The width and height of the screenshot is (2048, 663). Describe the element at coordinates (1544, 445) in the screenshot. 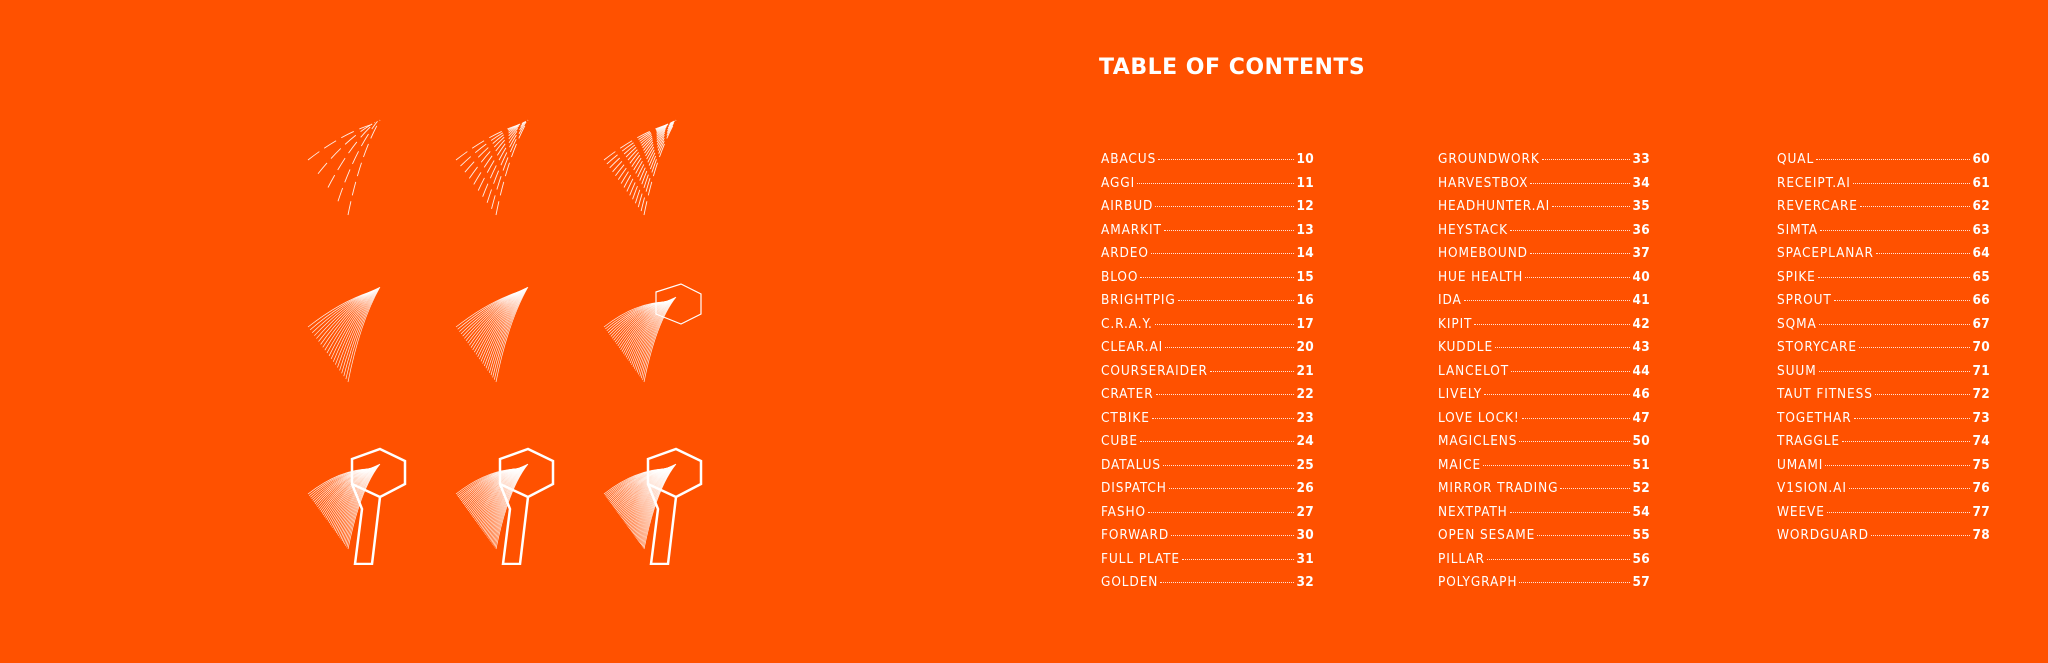

I see `toc-entry: MAGICLENS 50` at that location.